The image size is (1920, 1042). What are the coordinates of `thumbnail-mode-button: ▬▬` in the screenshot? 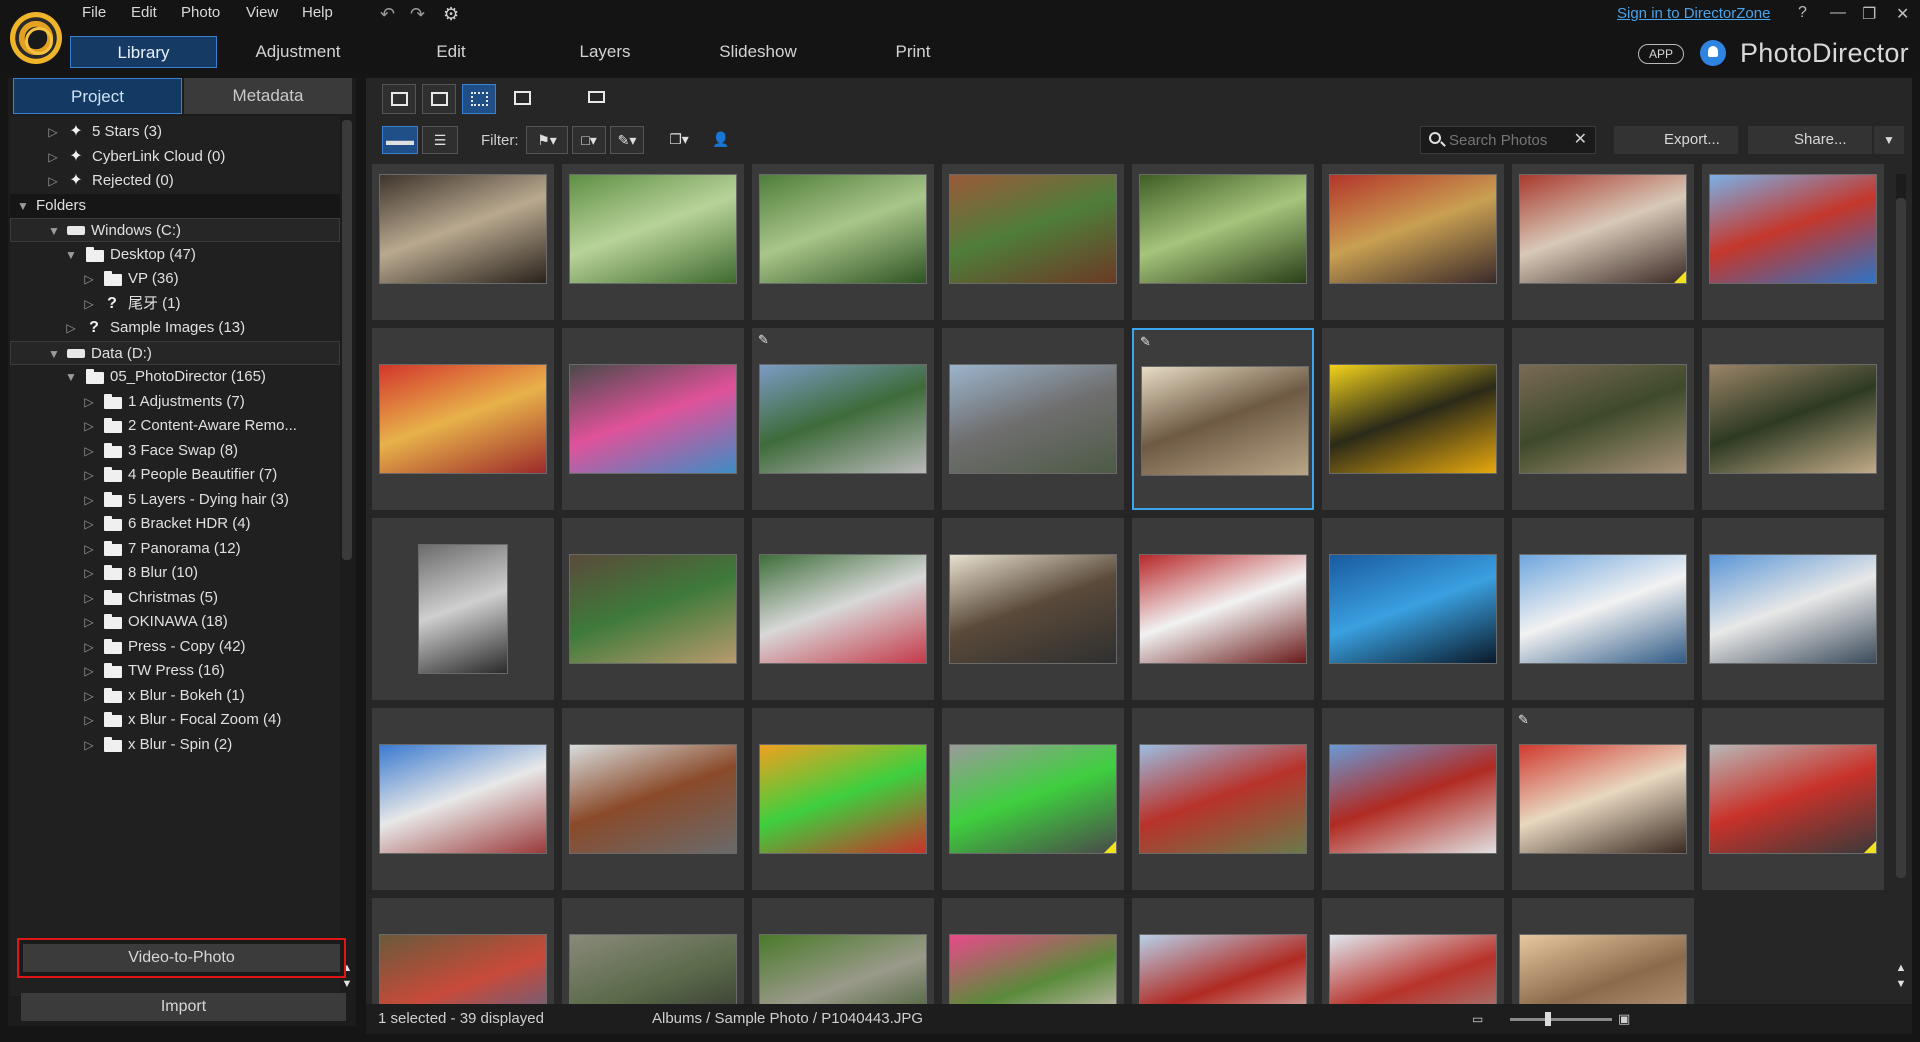 It's located at (400, 140).